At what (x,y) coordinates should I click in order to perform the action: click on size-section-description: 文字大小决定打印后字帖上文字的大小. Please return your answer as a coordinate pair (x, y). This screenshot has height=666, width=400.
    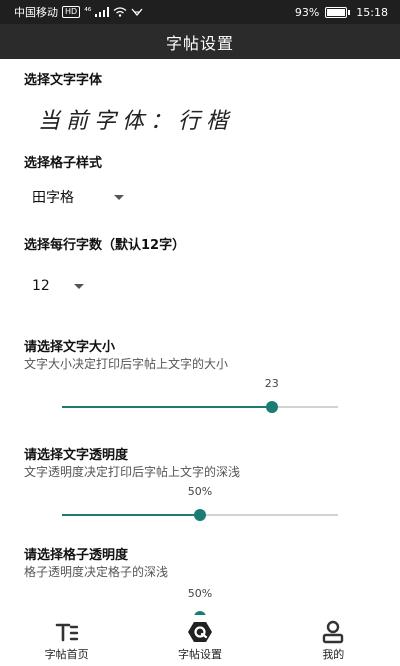
    Looking at the image, I should click on (126, 364).